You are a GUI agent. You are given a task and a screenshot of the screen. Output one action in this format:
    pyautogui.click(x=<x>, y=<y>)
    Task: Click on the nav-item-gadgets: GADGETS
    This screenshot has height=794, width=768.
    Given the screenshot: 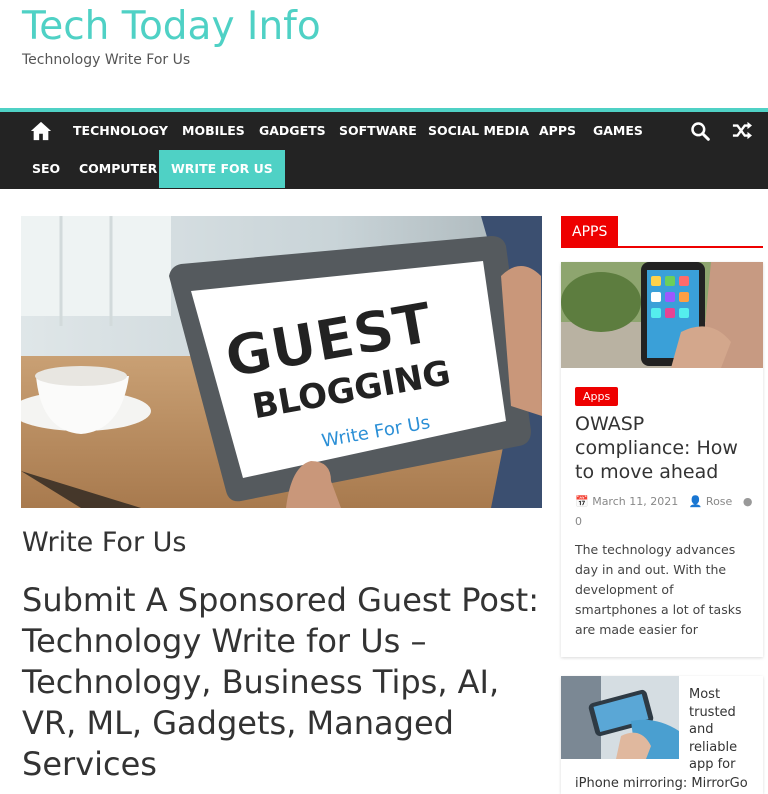 What is the action you would take?
    pyautogui.click(x=292, y=131)
    